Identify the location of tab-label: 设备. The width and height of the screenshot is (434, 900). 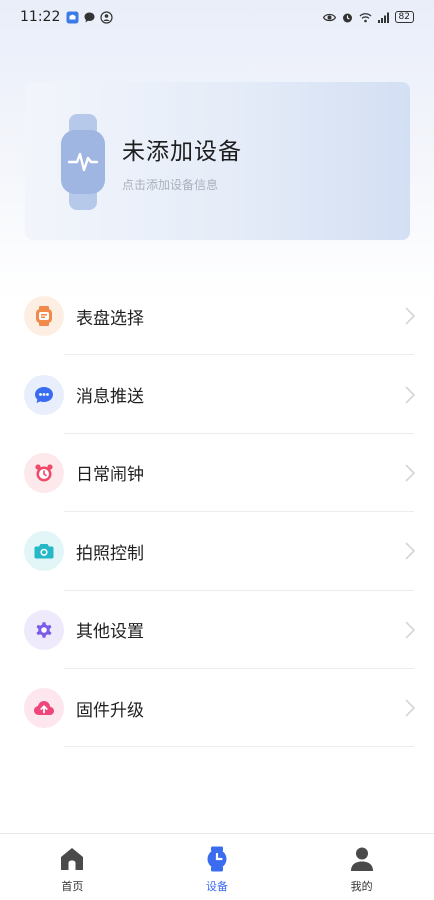
(216, 886).